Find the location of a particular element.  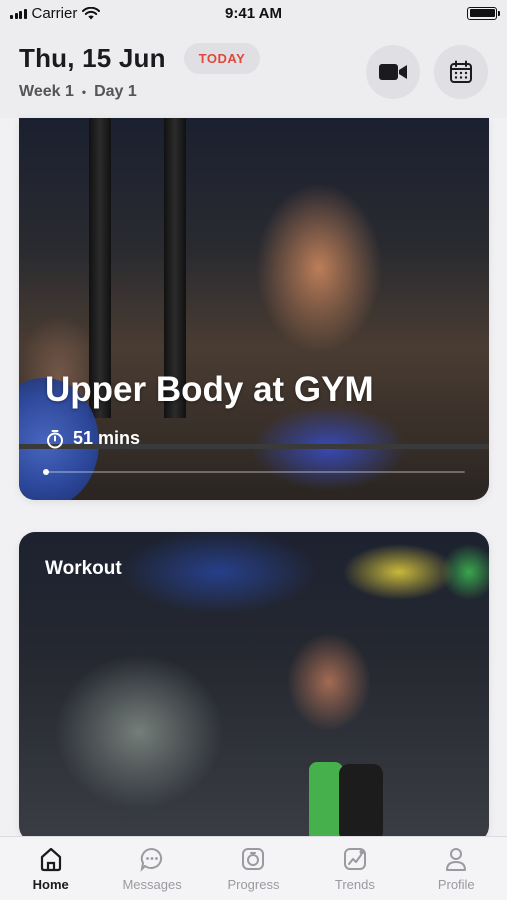

tab-label: Profile is located at coordinates (456, 884).